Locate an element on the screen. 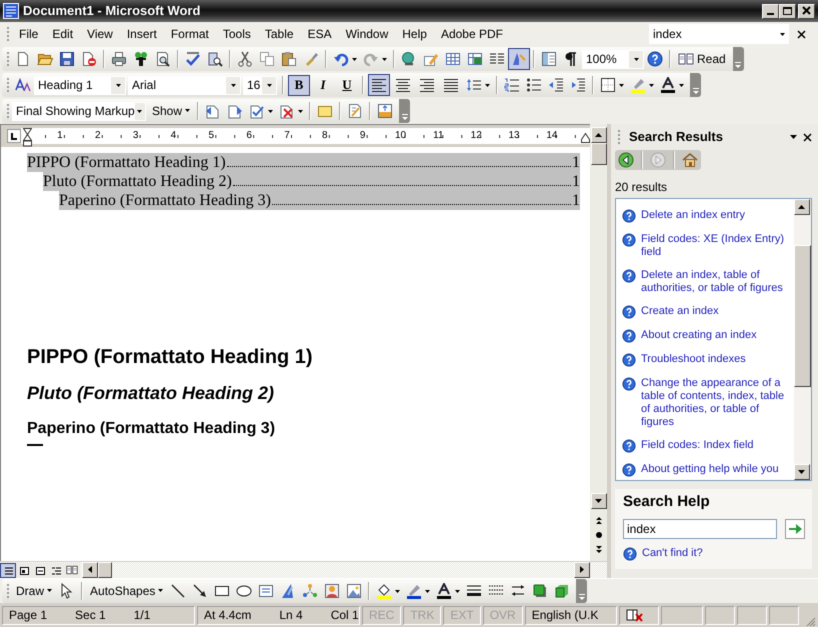 This screenshot has width=818, height=627. read-button: Read is located at coordinates (702, 59).